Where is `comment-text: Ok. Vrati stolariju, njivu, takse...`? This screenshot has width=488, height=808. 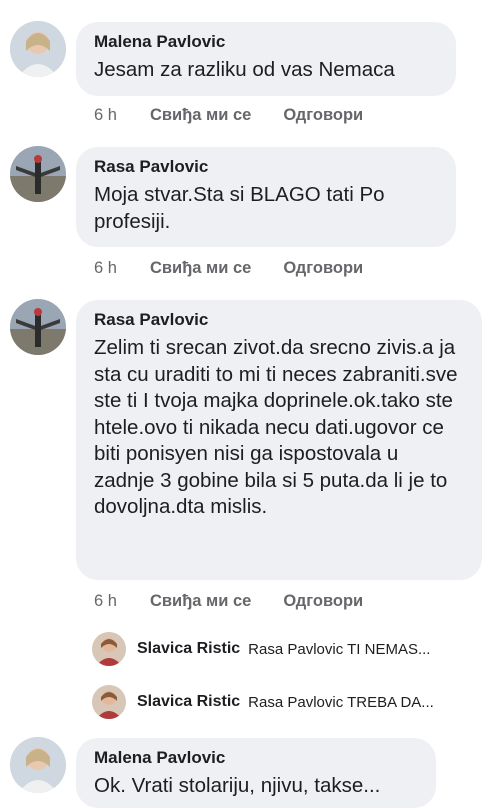
comment-text: Ok. Vrati stolariju, njivu, takse... is located at coordinates (237, 785).